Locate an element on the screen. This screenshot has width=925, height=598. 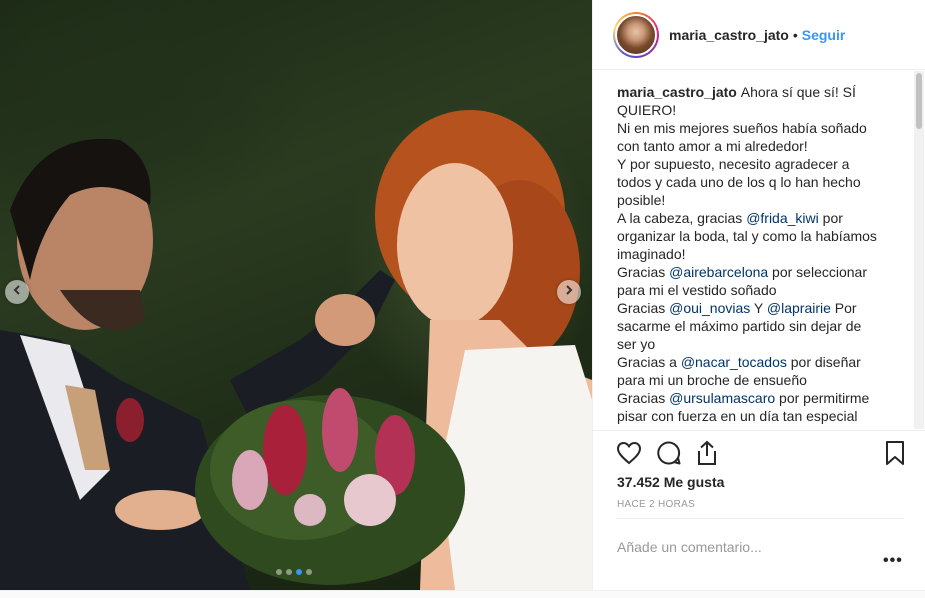
caption-line: sacarme el máximo partido sin dejar de is located at coordinates (759, 326).